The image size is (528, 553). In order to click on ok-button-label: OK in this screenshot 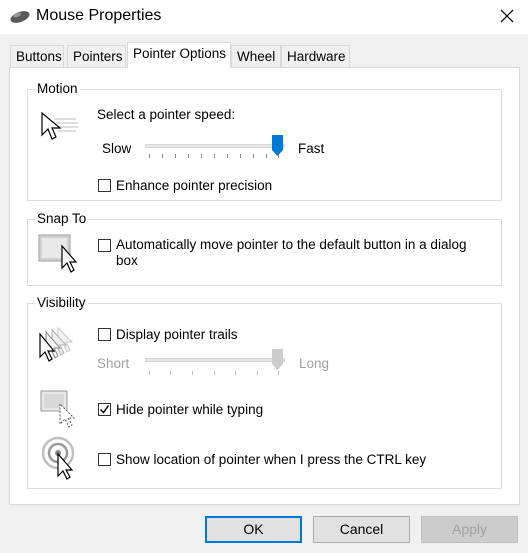, I will do `click(253, 529)`.